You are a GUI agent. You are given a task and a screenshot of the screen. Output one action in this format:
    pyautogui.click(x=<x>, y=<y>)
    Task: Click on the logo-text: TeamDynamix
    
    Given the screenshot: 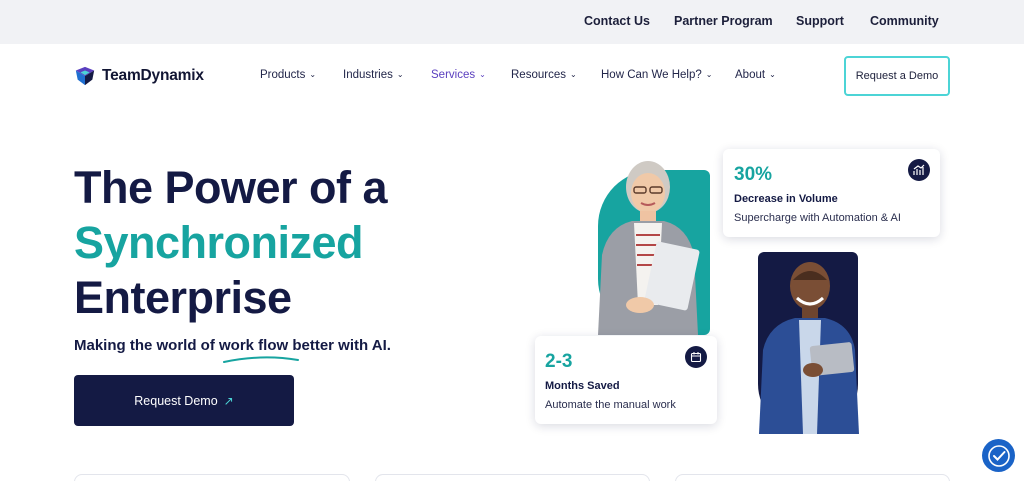 What is the action you would take?
    pyautogui.click(x=153, y=75)
    